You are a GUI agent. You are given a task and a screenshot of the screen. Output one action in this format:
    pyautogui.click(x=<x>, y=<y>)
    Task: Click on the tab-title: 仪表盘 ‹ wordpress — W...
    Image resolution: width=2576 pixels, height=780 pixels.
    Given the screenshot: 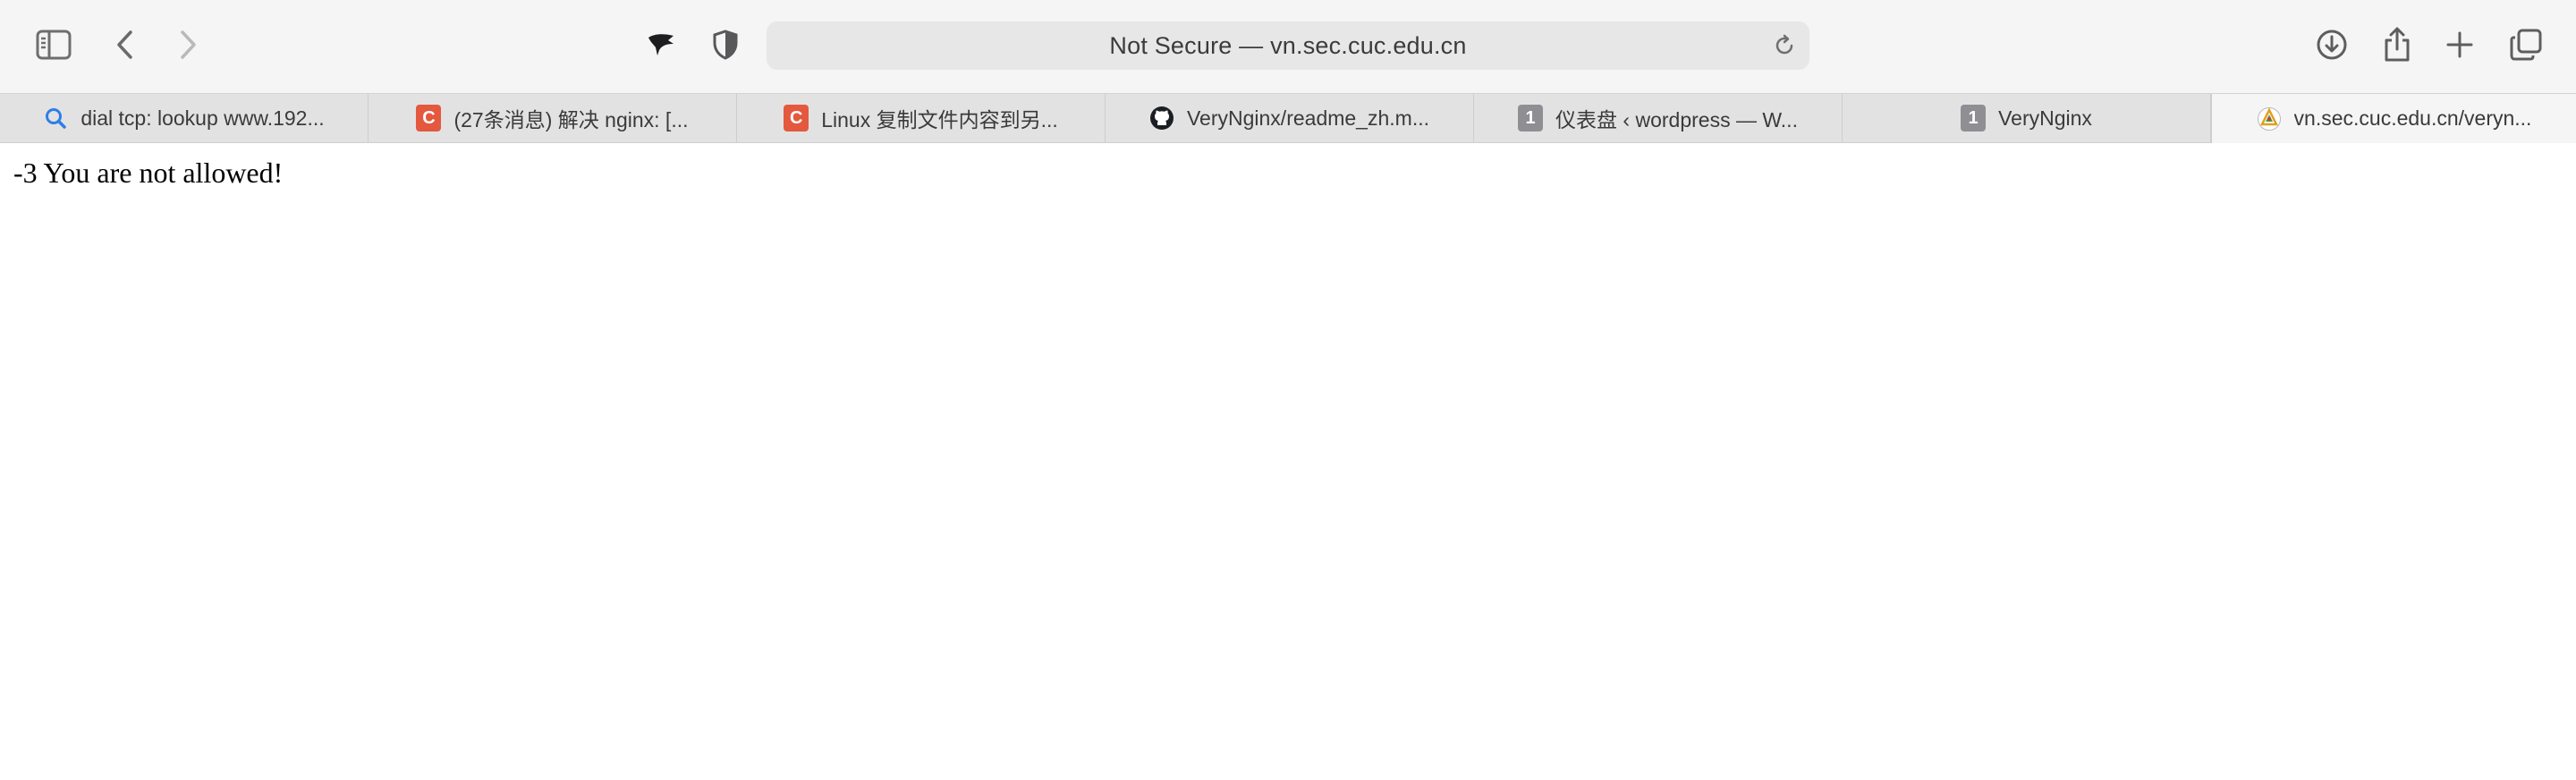 What is the action you would take?
    pyautogui.click(x=1676, y=119)
    